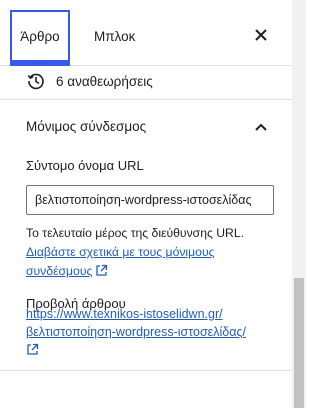  What do you see at coordinates (146, 33) in the screenshot?
I see `sidebar-tabs: Άρθρο Μπλοκ` at bounding box center [146, 33].